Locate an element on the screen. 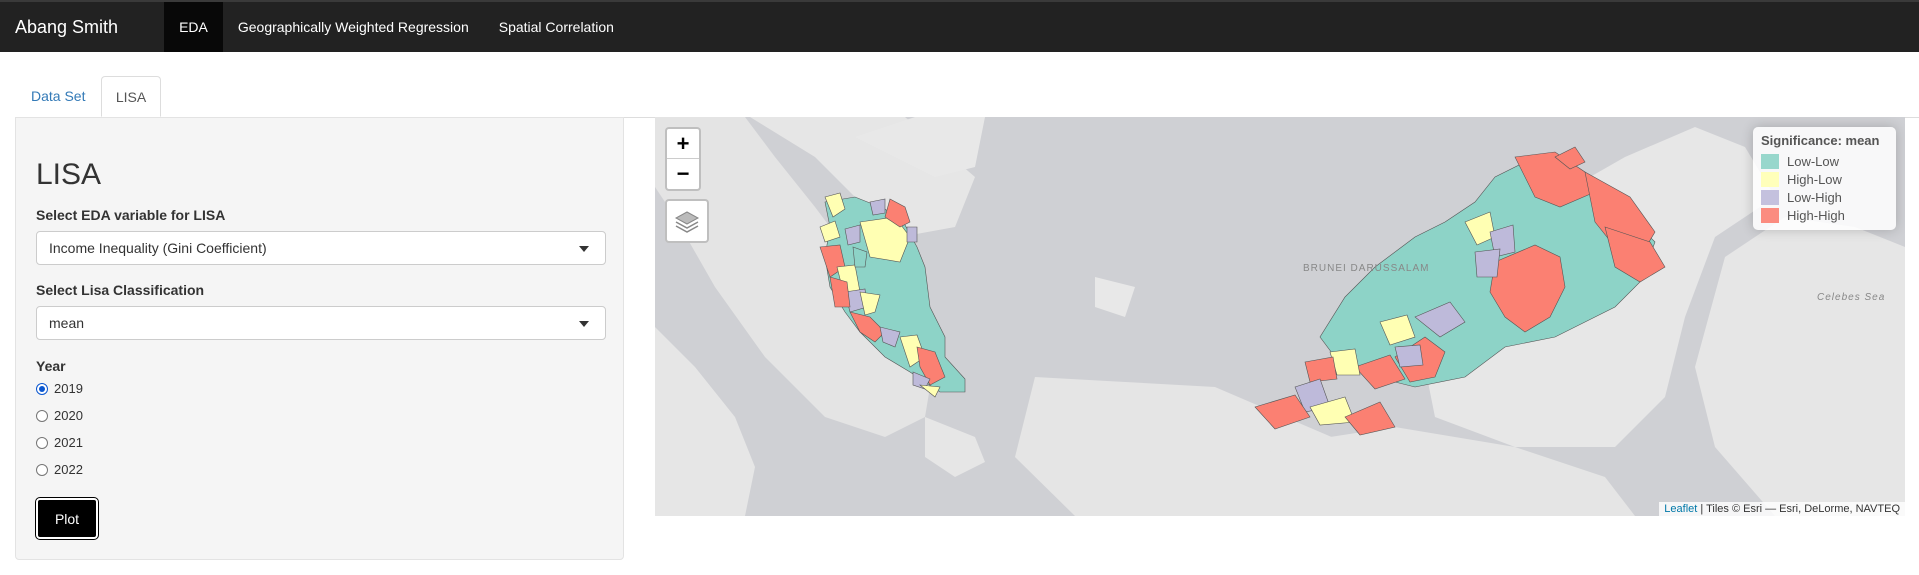  variable-select-value: Income Inequality (Gini Coefficient) is located at coordinates (158, 248).